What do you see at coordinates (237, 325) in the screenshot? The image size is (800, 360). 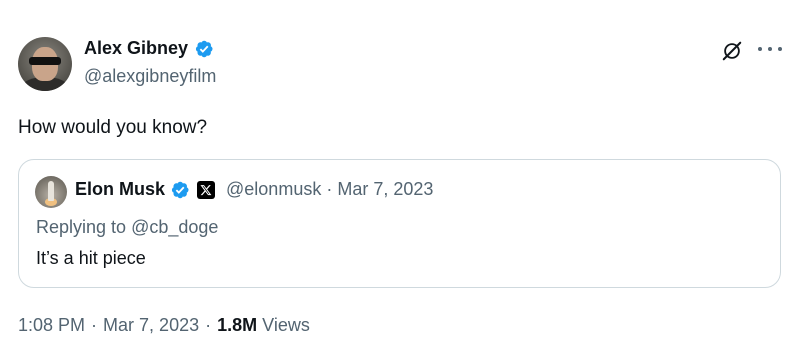 I see `views-count: 1.8M` at bounding box center [237, 325].